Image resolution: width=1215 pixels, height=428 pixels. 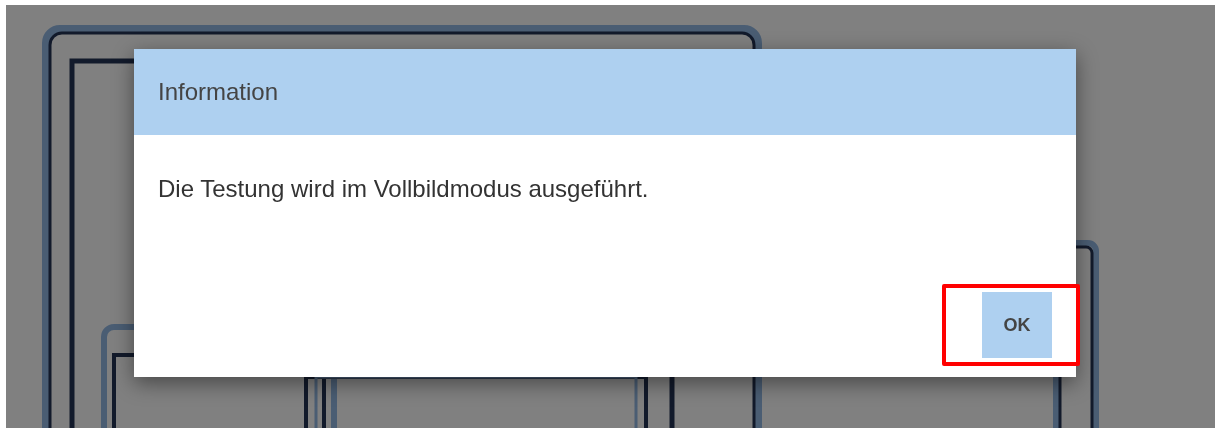 I want to click on dialog-message: Die Testung wird im Vollbildmodus ausgeführt., so click(x=403, y=189).